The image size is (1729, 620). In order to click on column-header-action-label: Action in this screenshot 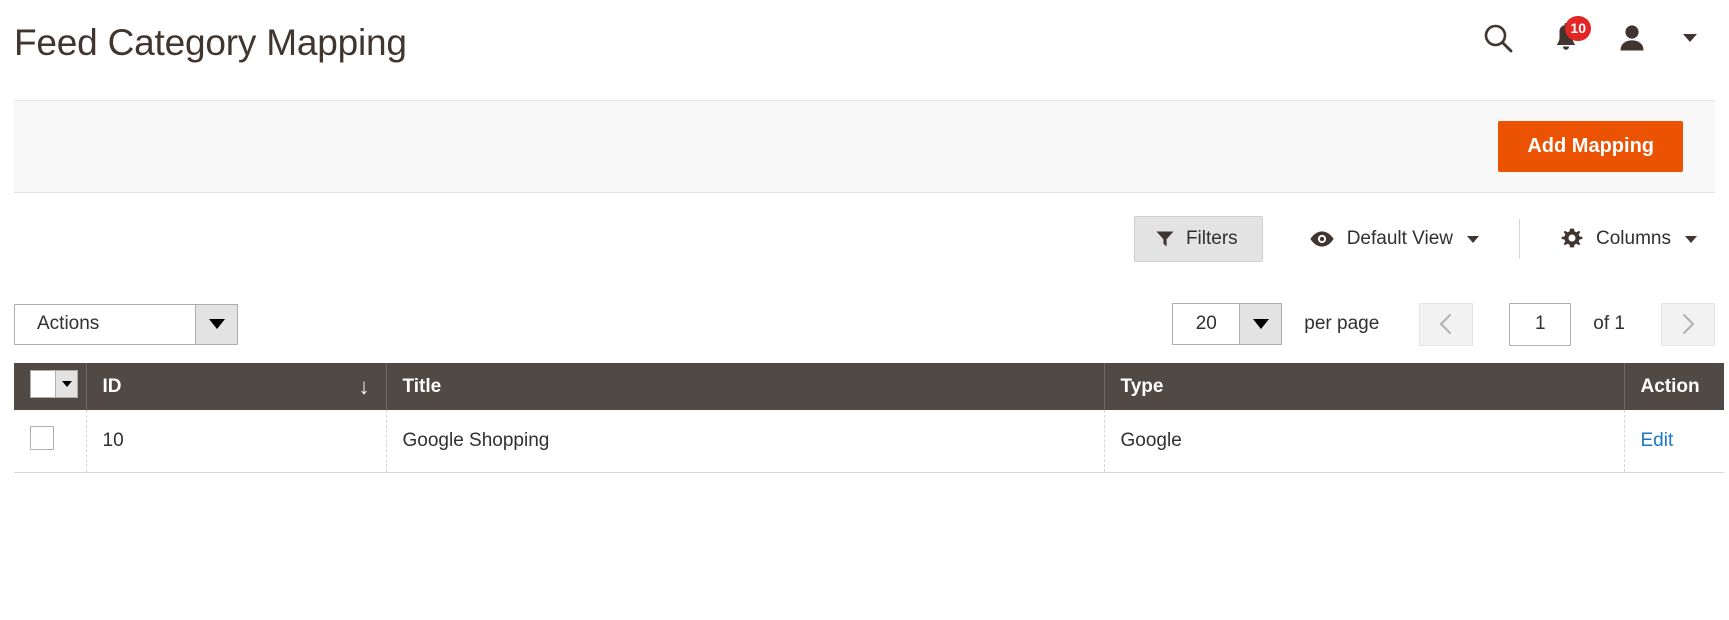, I will do `click(1670, 386)`.